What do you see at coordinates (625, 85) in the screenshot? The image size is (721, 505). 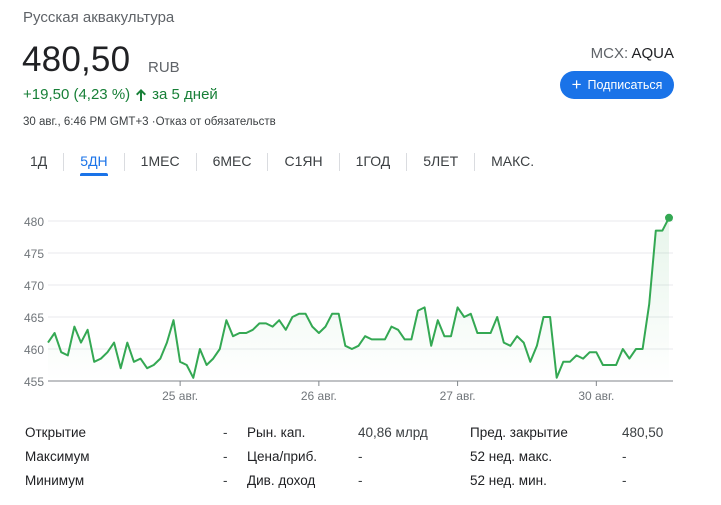 I see `subscribe-label: Подписаться` at bounding box center [625, 85].